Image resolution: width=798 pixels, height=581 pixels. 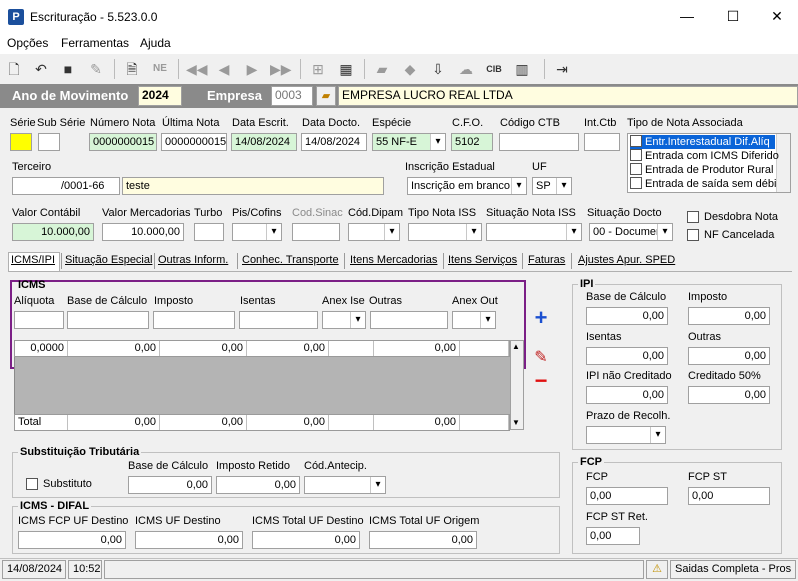 What do you see at coordinates (194, 320) in the screenshot?
I see `imposto-input` at bounding box center [194, 320].